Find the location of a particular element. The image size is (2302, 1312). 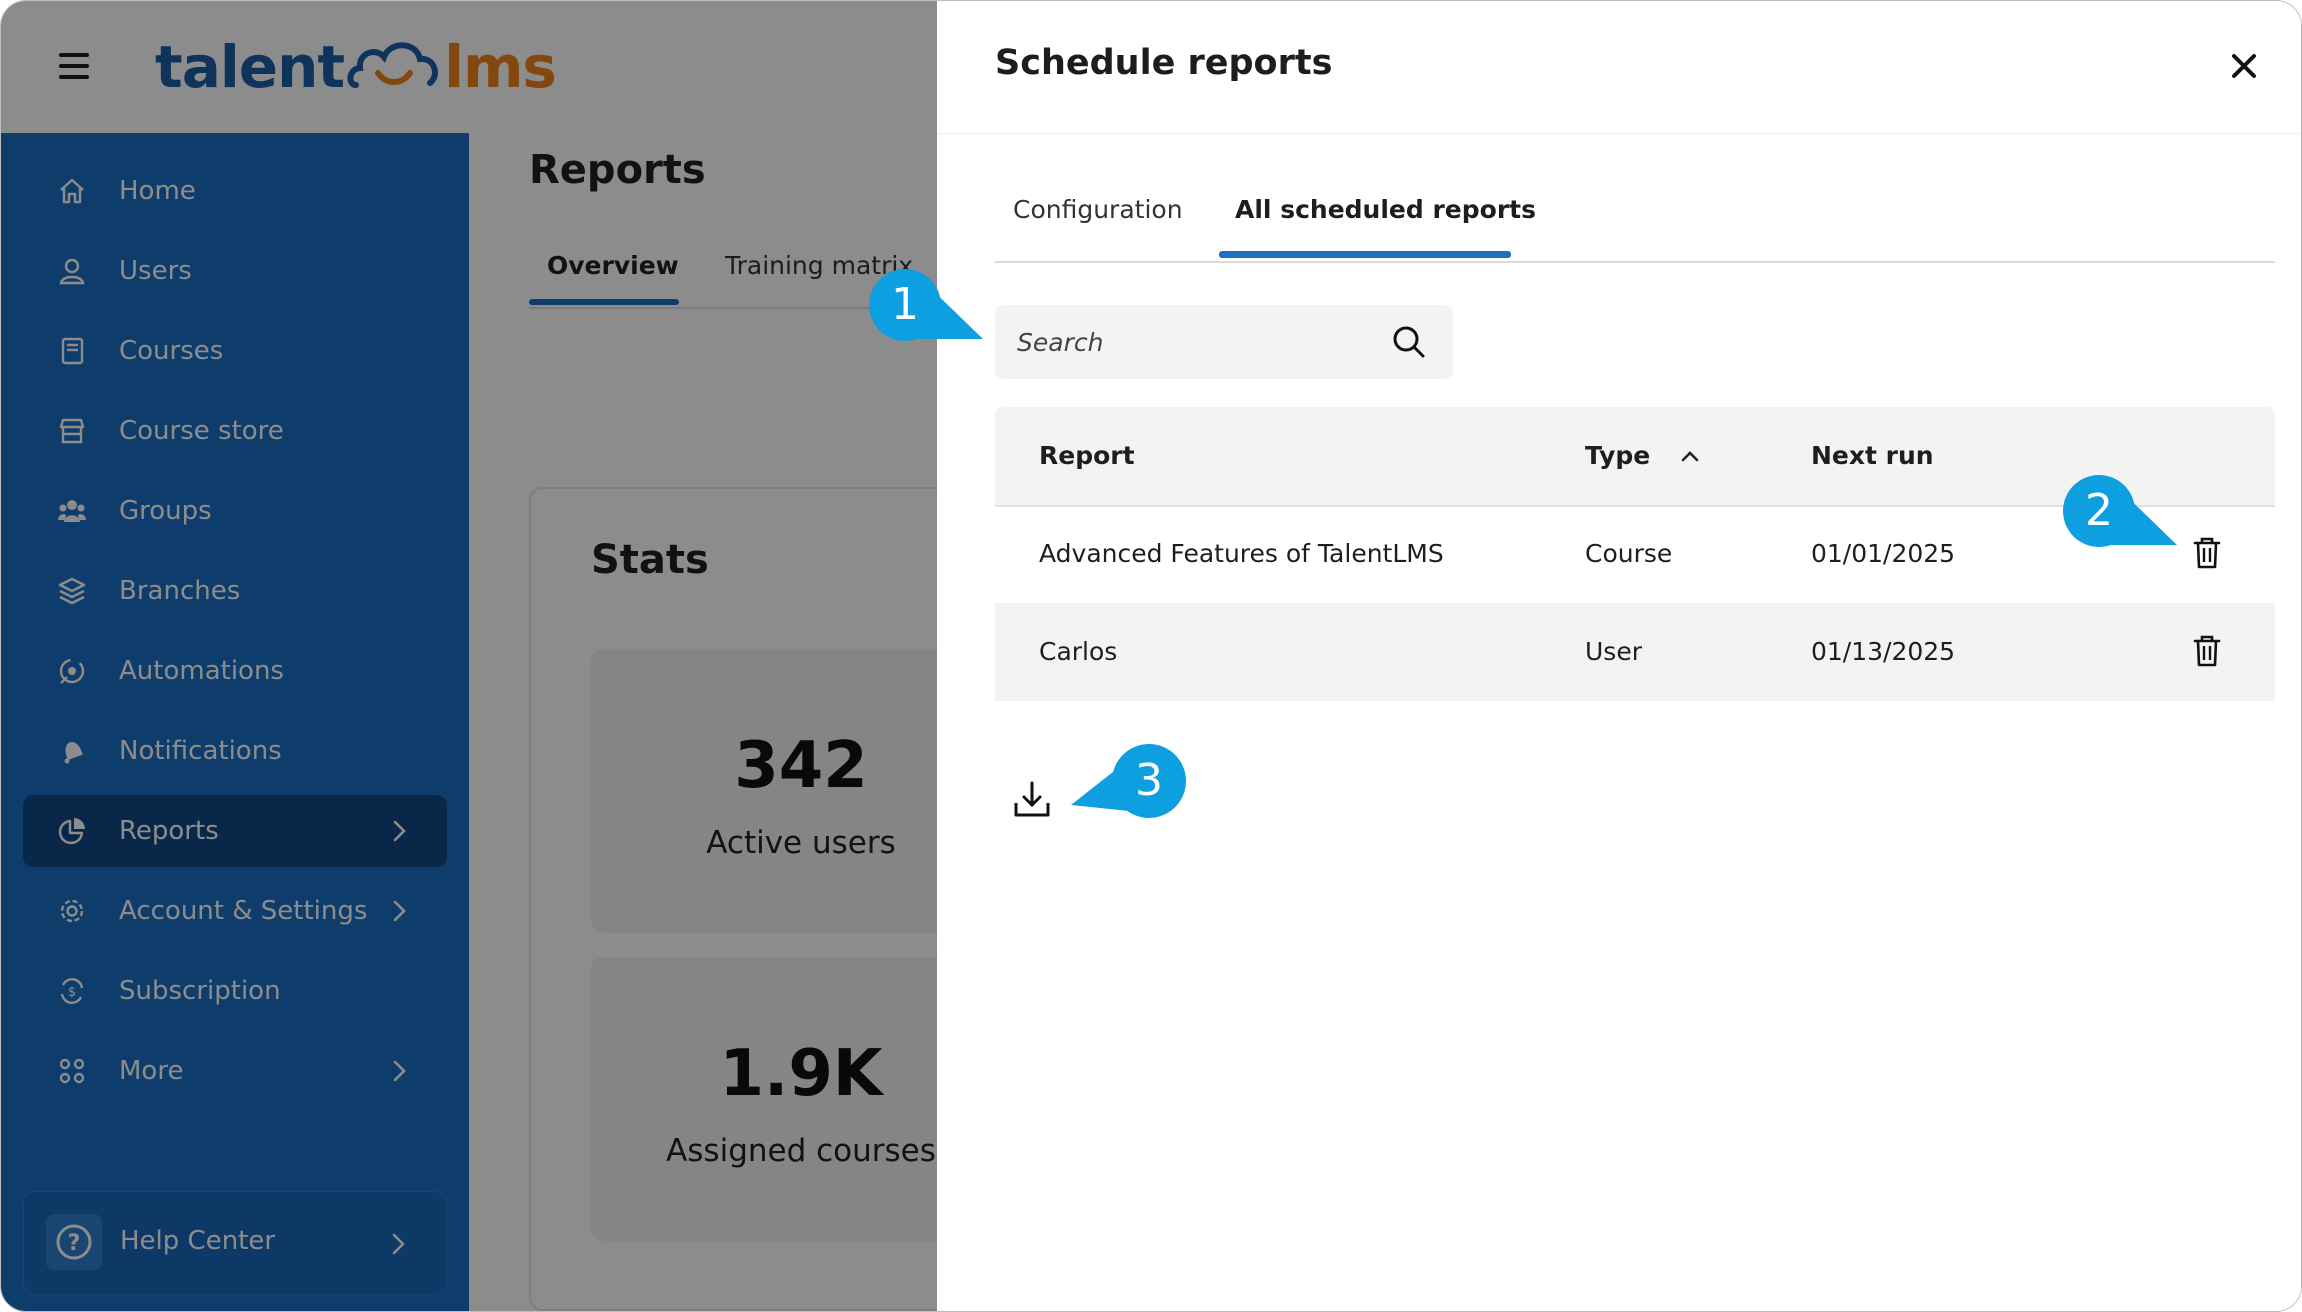

callout-number: 3 is located at coordinates (1149, 780).